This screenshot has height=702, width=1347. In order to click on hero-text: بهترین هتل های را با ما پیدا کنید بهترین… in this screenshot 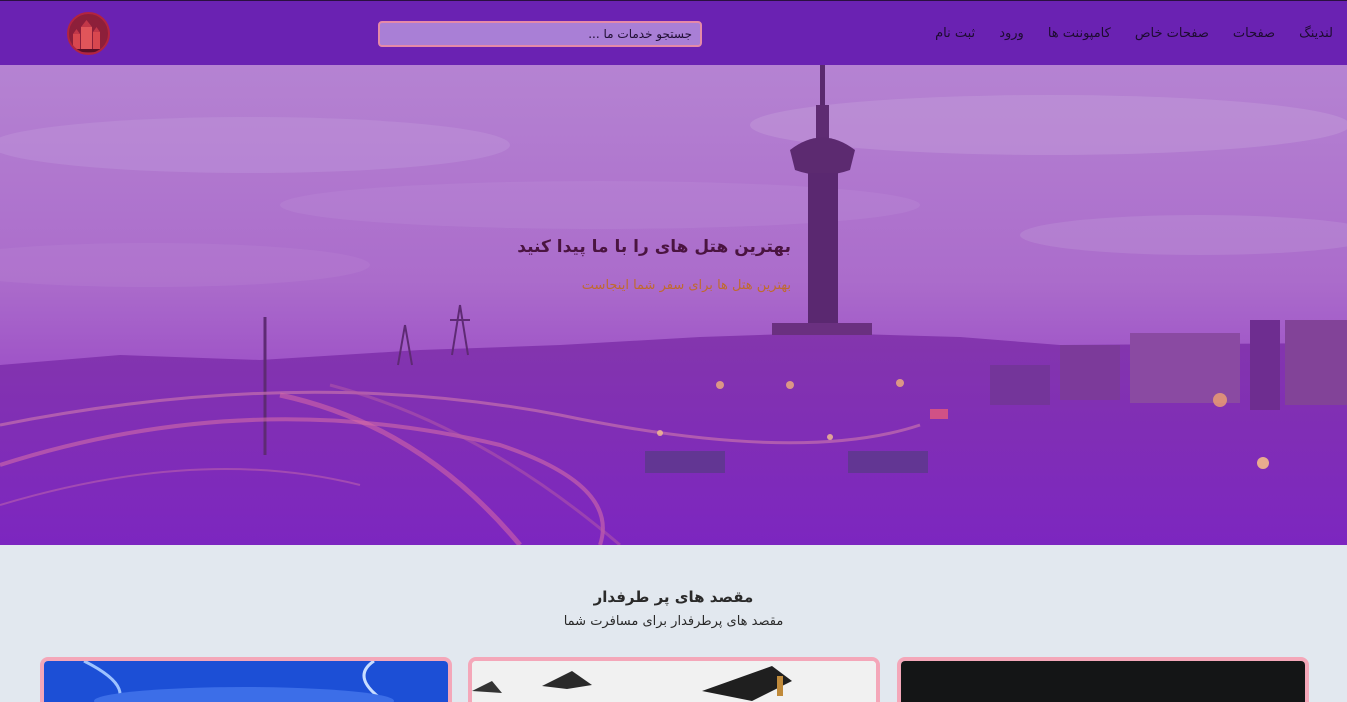, I will do `click(654, 265)`.